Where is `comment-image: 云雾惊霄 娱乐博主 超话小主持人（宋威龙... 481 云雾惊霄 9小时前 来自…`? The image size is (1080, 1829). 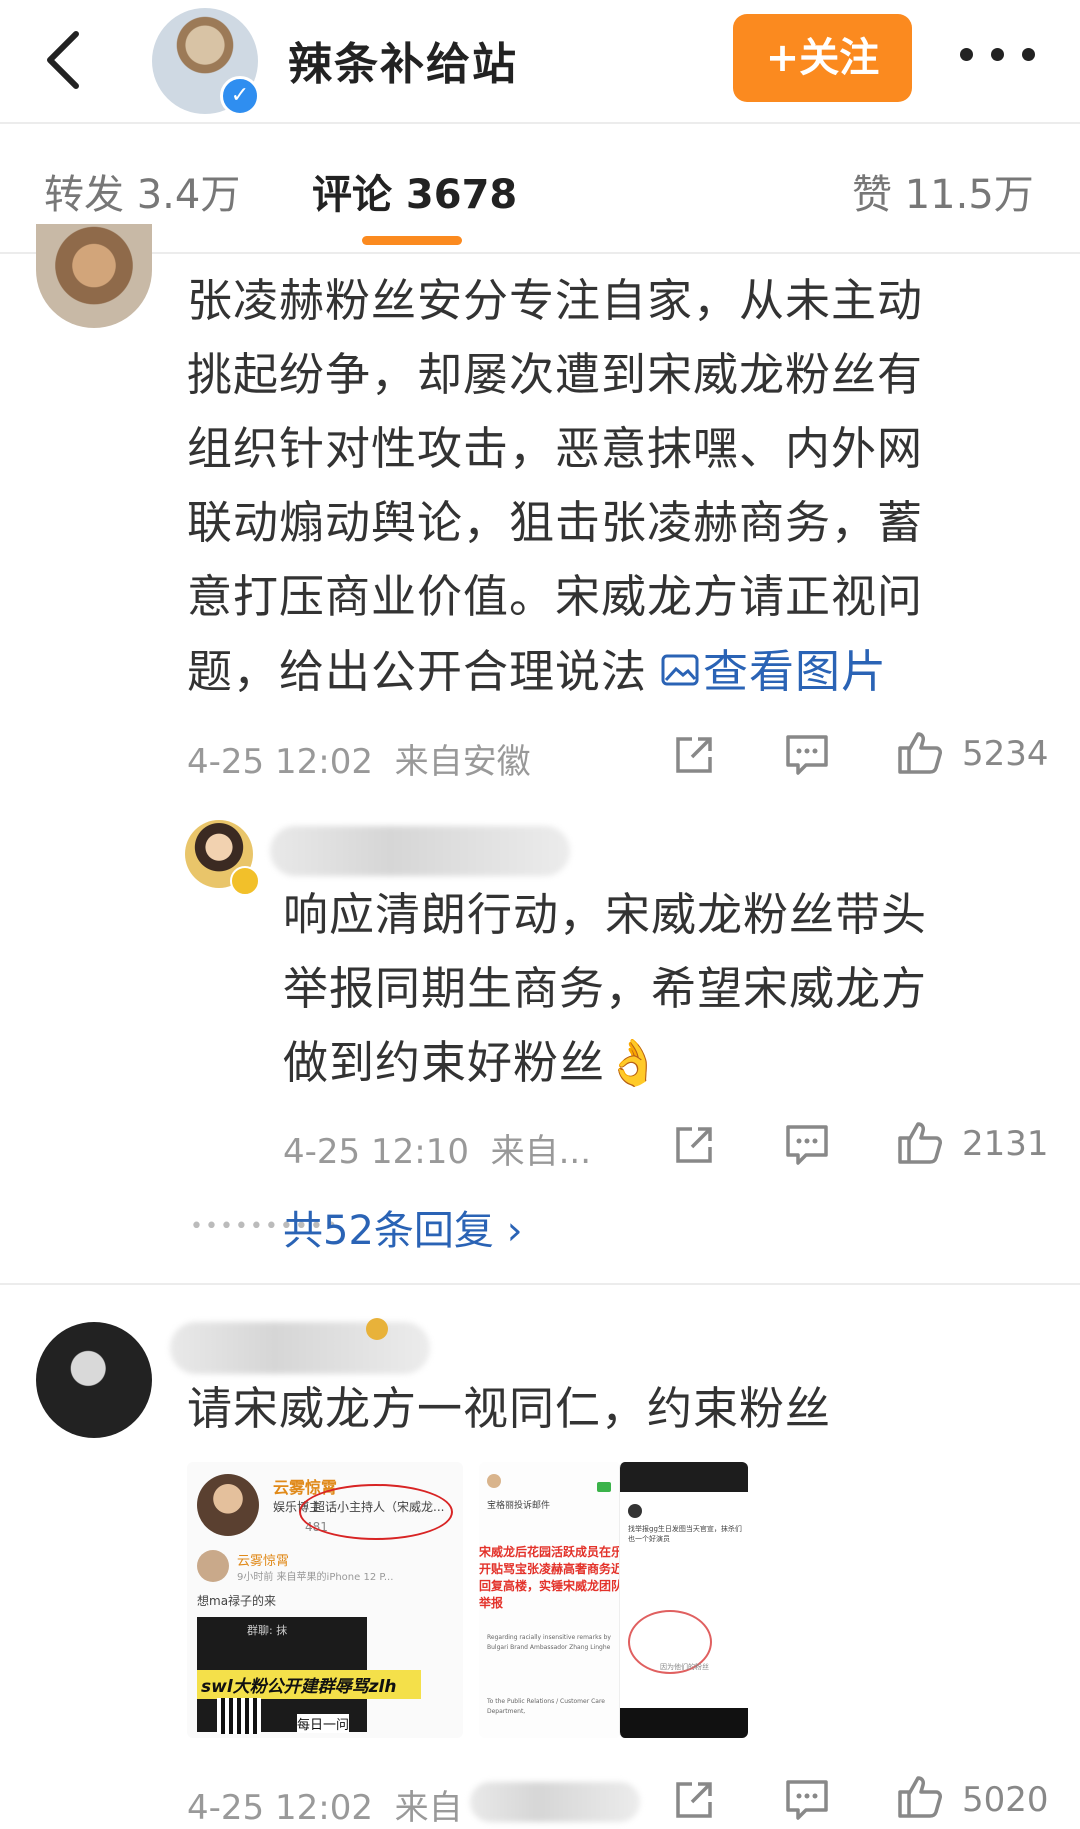
comment-image: 云雾惊霄 娱乐博主 超话小主持人（宋威龙... 481 云雾惊霄 9小时前 来自… is located at coordinates (325, 1600).